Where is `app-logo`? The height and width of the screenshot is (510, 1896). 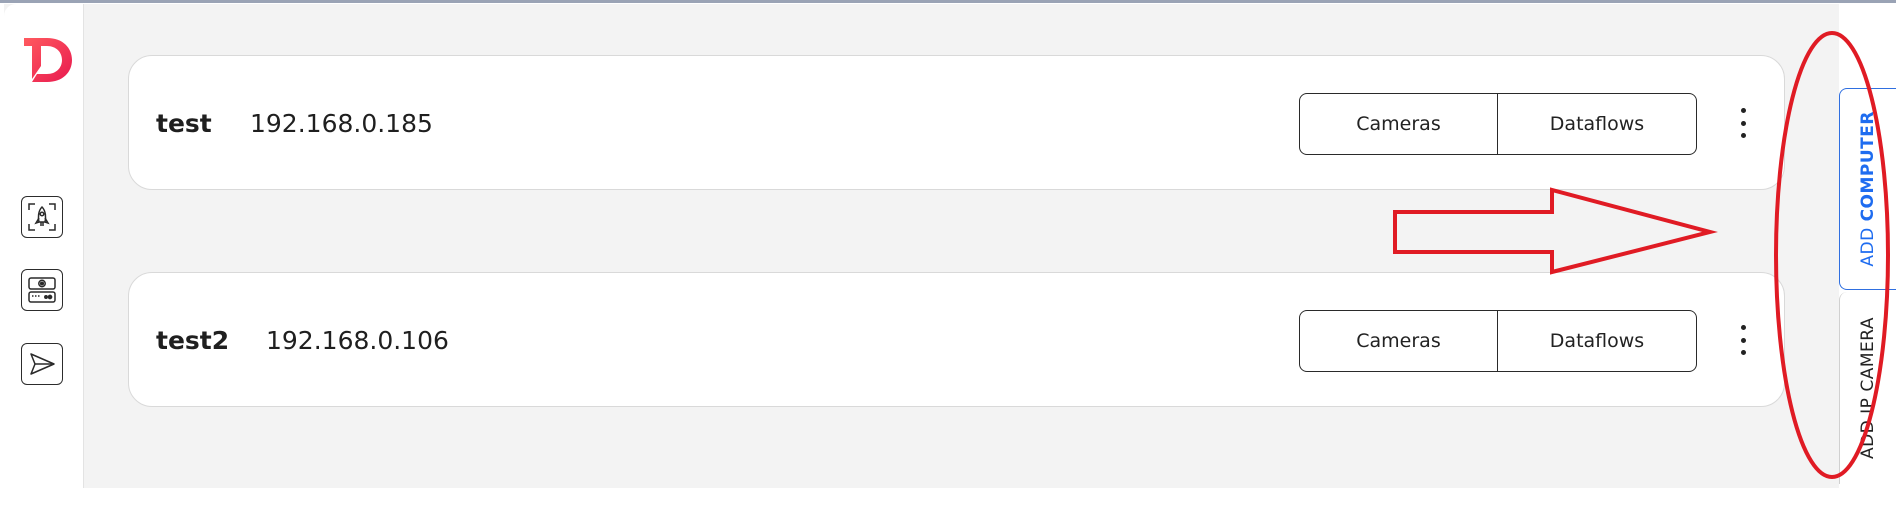 app-logo is located at coordinates (48, 60).